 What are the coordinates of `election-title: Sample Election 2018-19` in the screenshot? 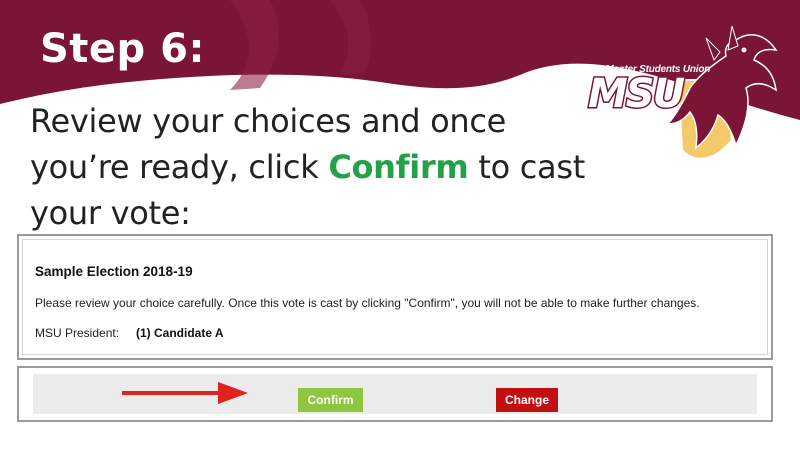 It's located at (114, 271).